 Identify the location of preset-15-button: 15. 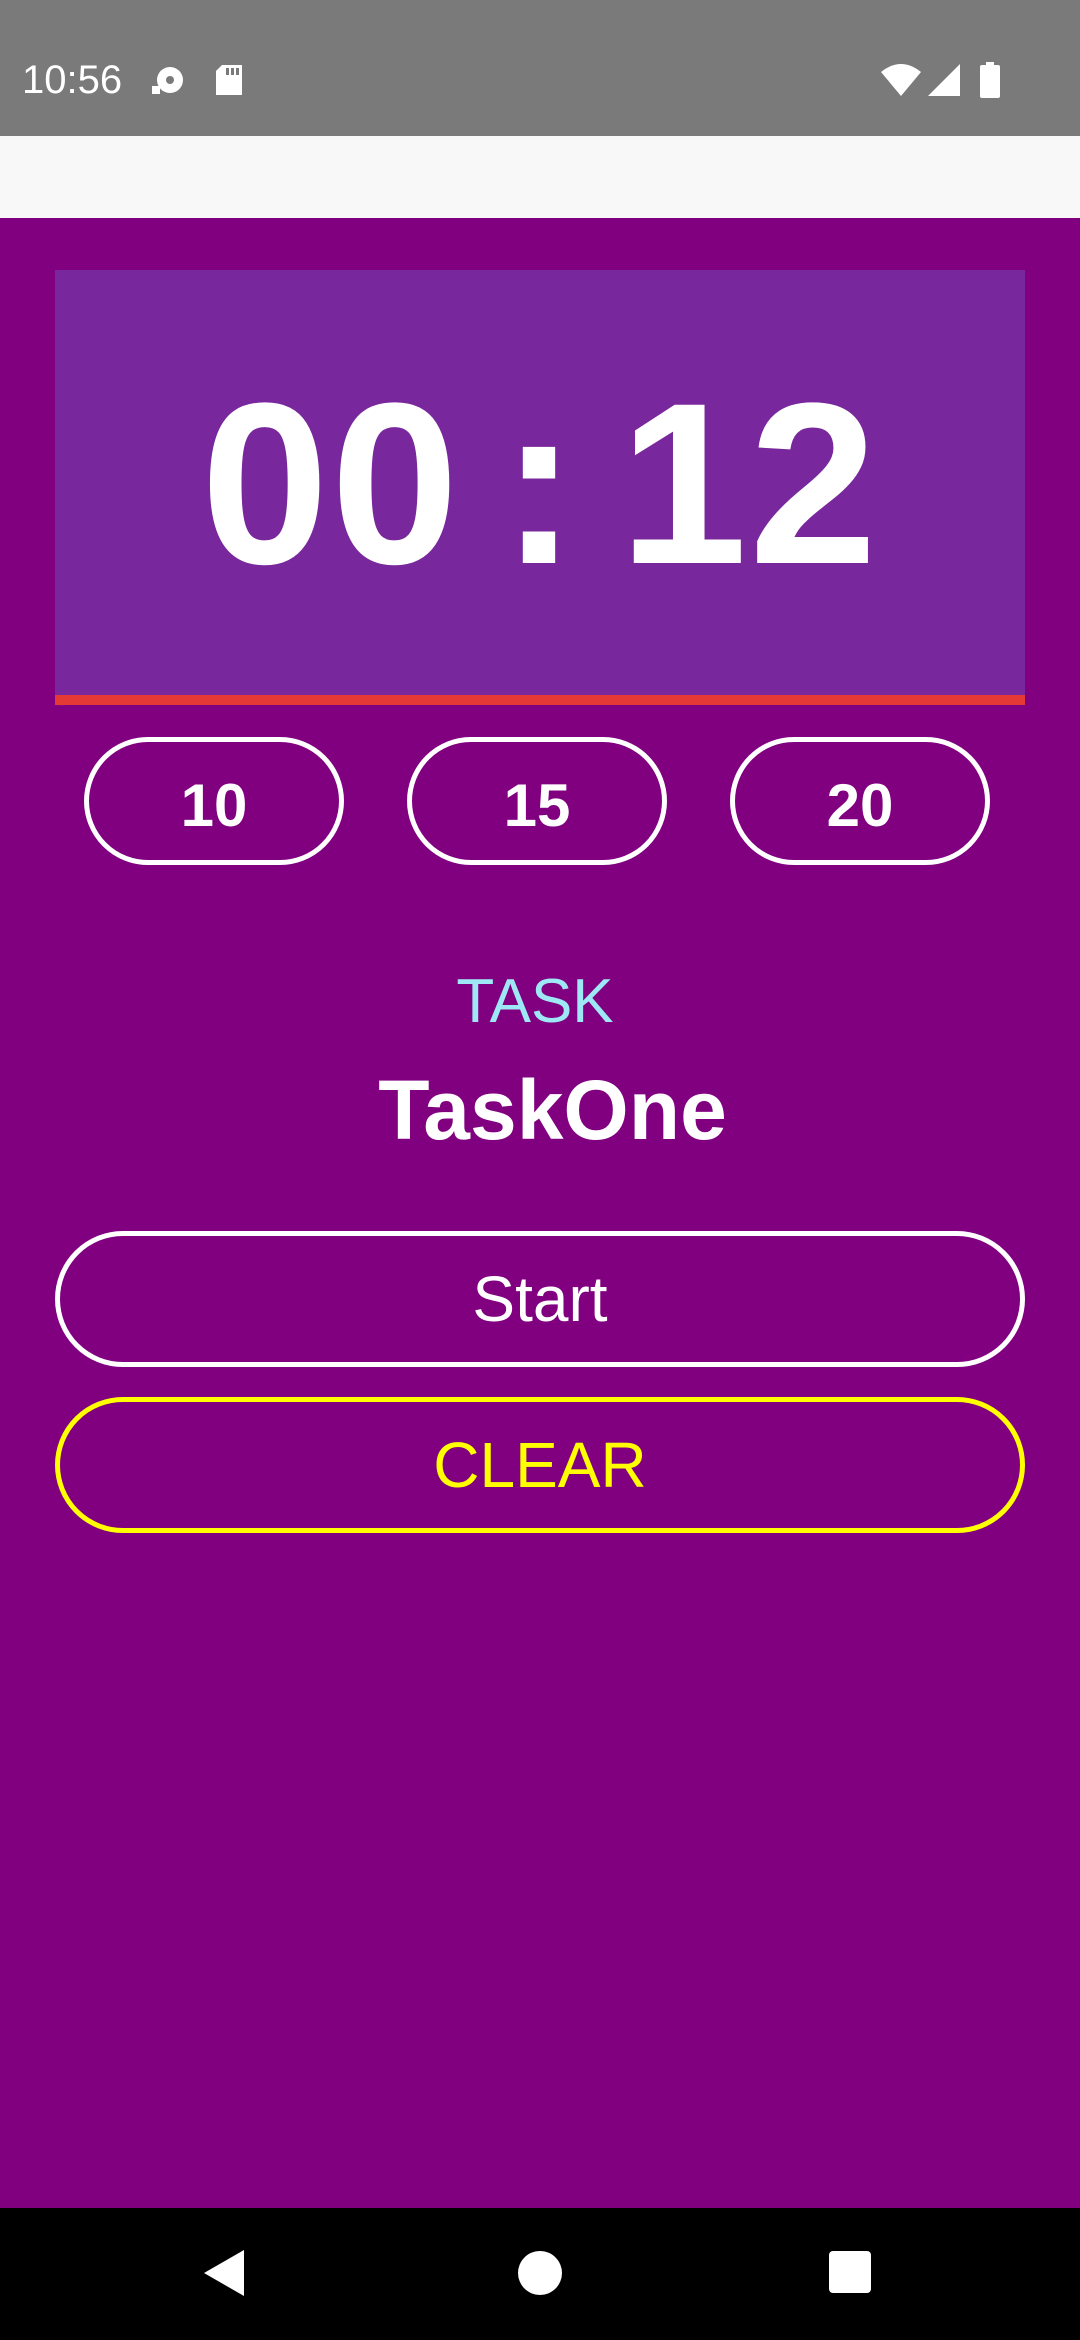
(537, 801).